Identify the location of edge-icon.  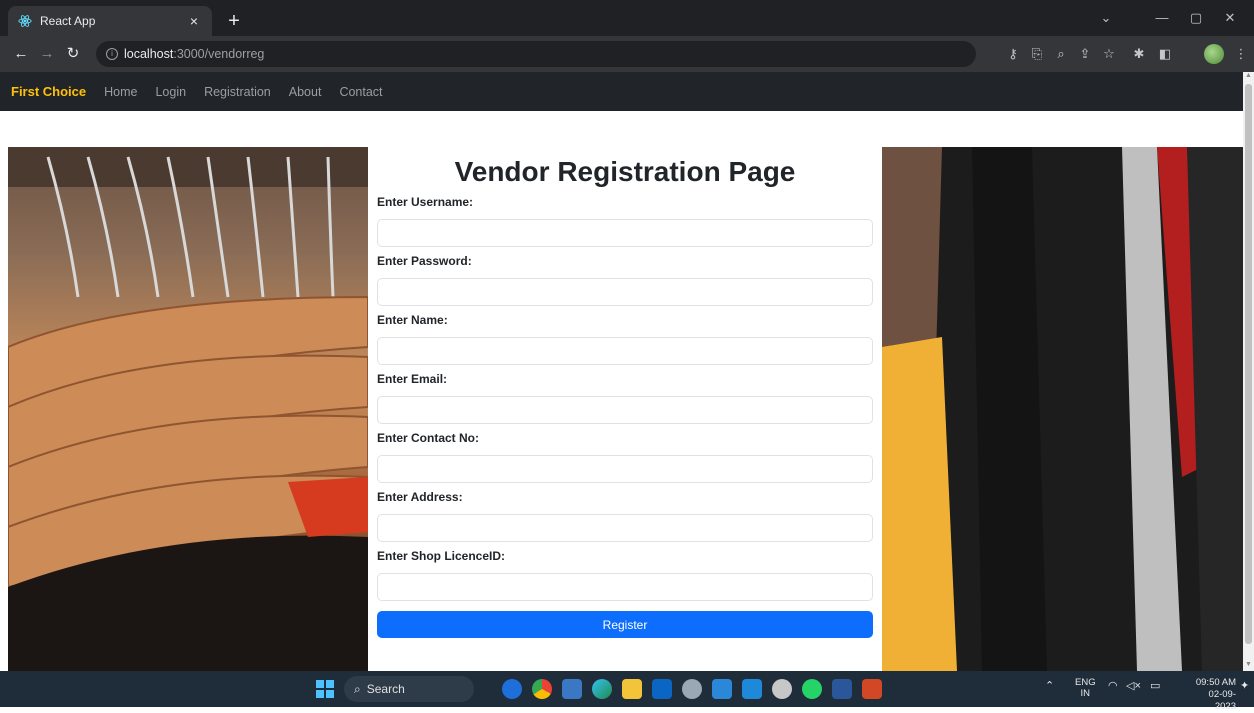
(602, 689).